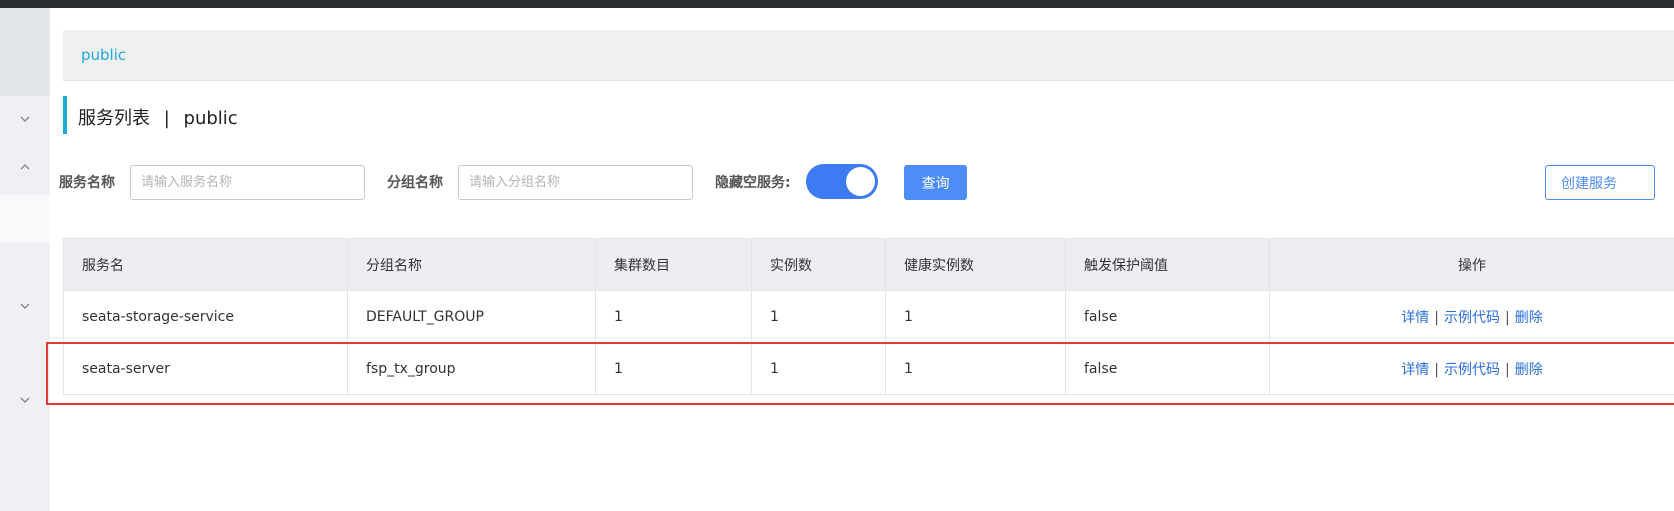 The image size is (1674, 511). Describe the element at coordinates (471, 264) in the screenshot. I see `column-header: 分组名称` at that location.